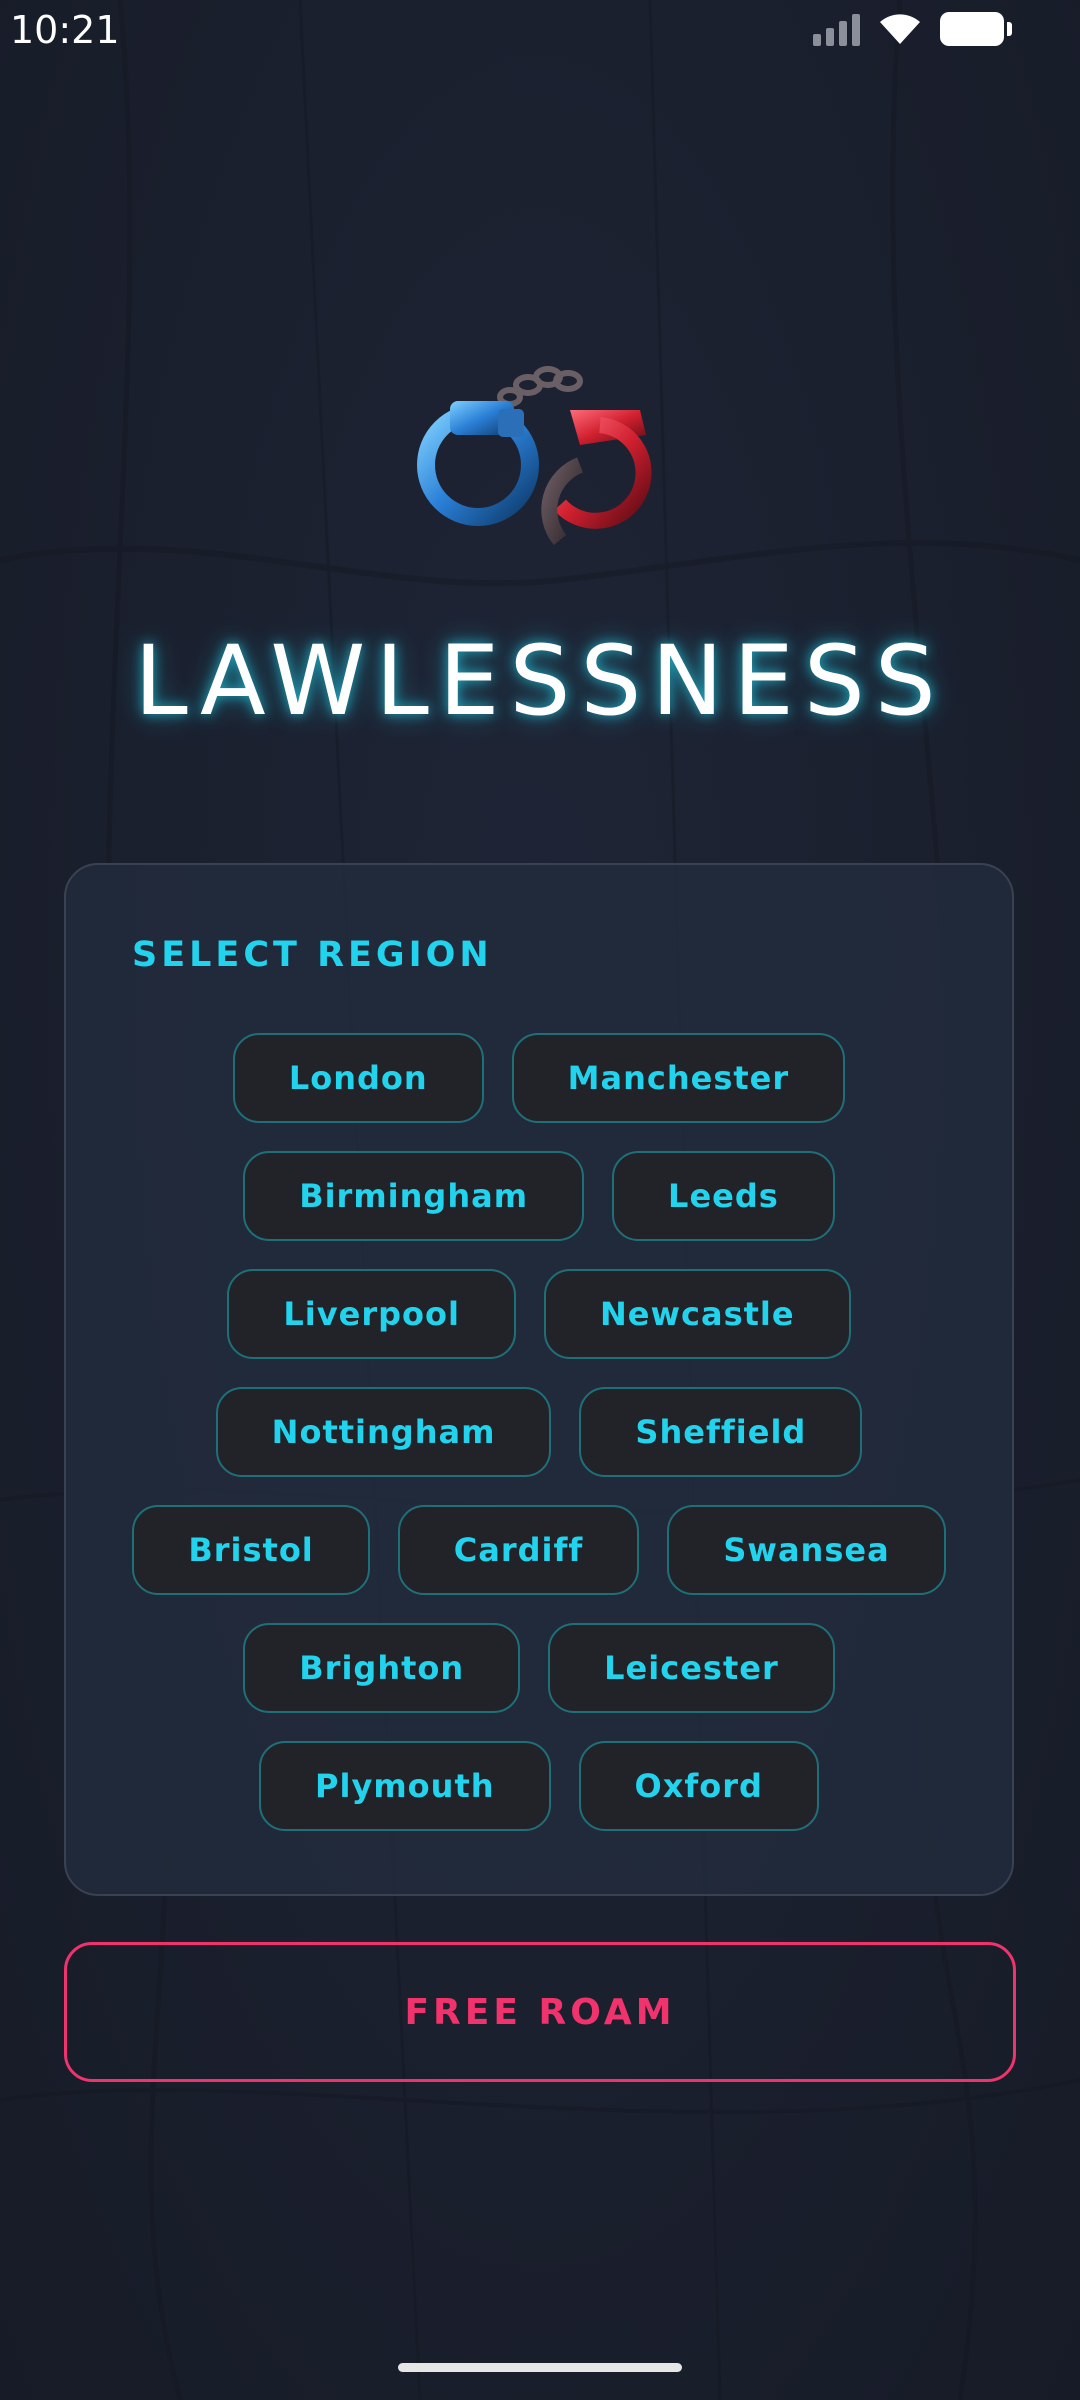 Image resolution: width=1080 pixels, height=2400 pixels. What do you see at coordinates (540, 31) in the screenshot?
I see `status-bar: 10:21` at bounding box center [540, 31].